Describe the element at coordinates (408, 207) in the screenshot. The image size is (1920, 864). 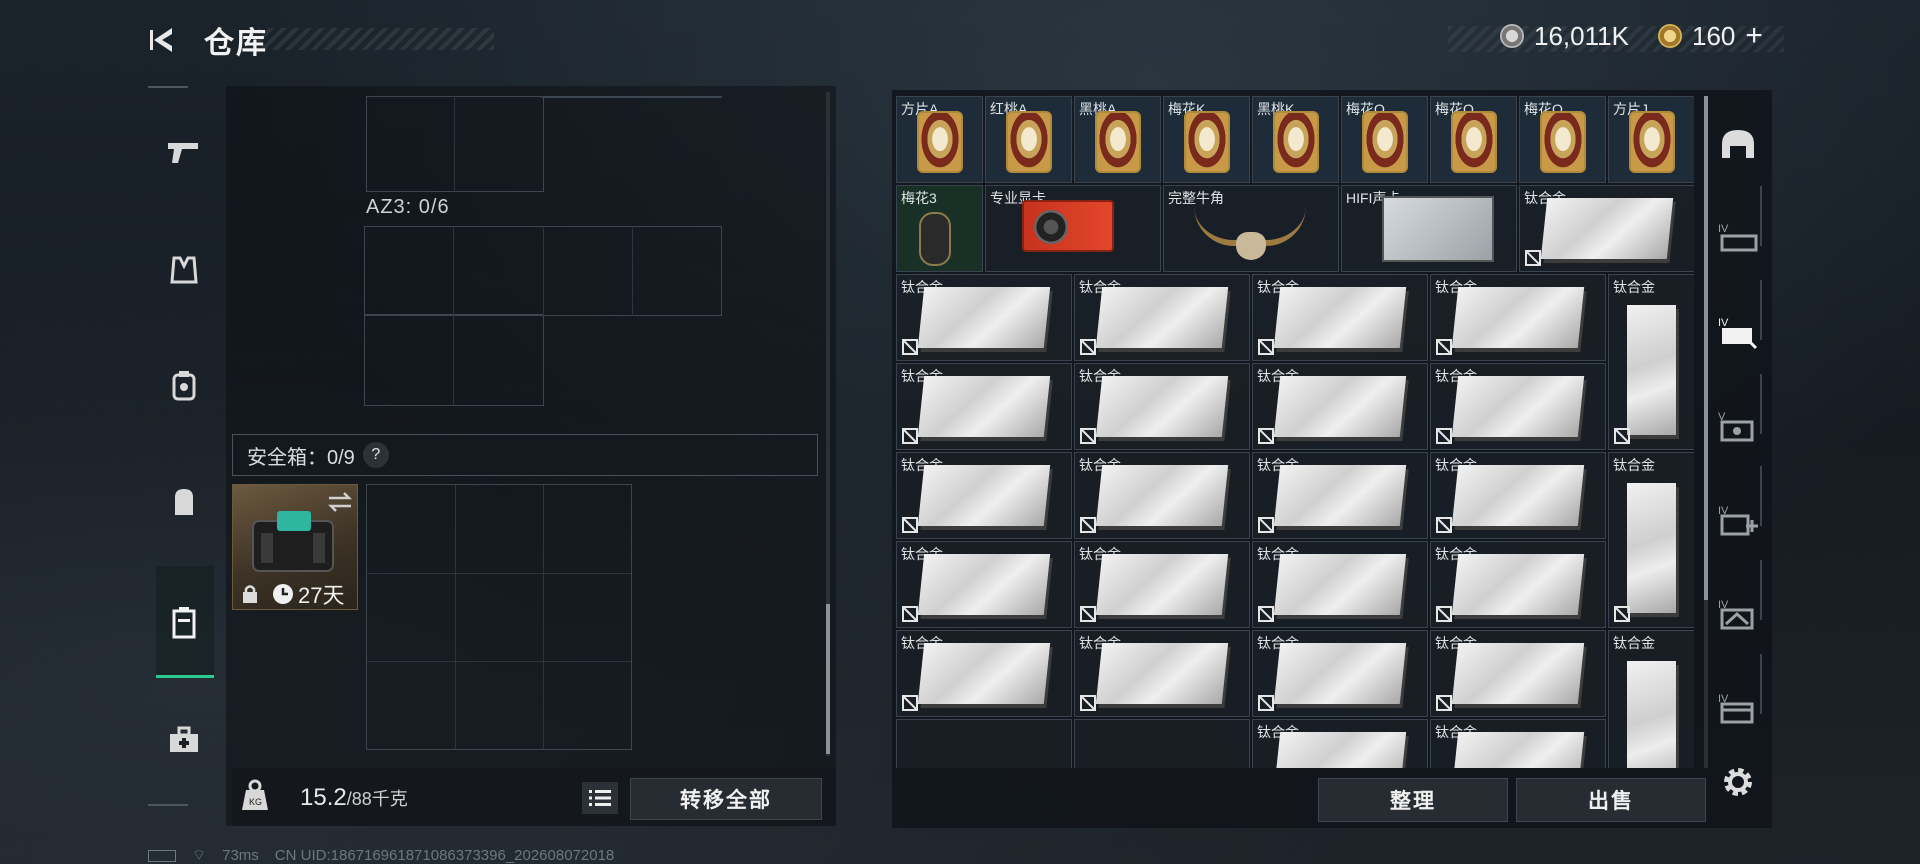
I see `az3-label: AZ3: 0/6` at that location.